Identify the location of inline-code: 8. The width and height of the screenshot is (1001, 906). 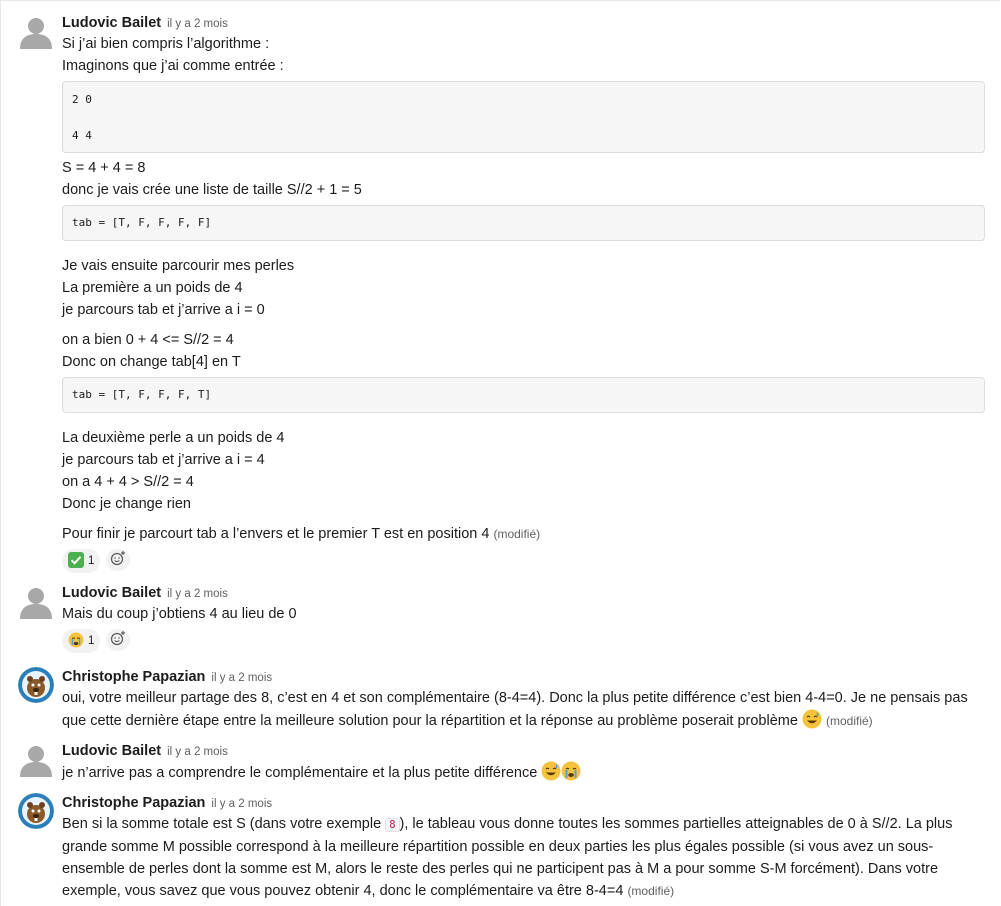
(392, 825).